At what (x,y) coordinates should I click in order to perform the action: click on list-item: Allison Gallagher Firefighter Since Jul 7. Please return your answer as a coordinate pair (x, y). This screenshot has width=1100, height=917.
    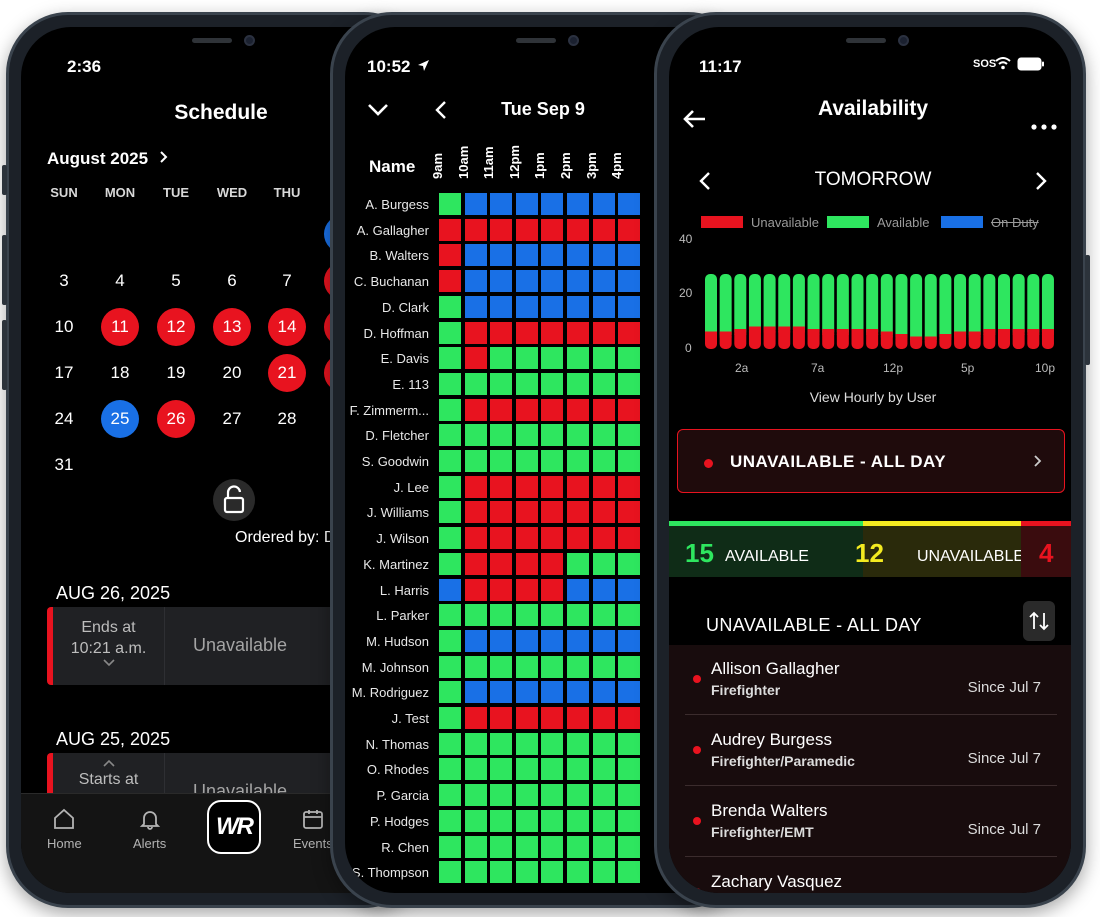
    Looking at the image, I should click on (871, 680).